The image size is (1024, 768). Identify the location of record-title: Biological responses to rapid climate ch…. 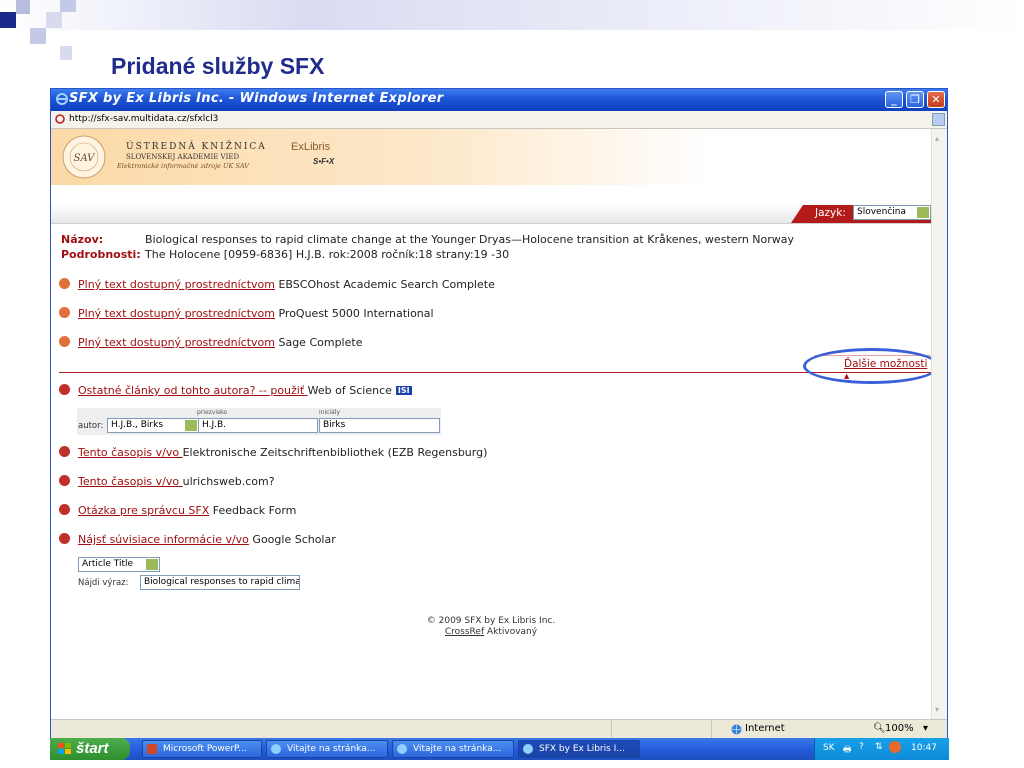
(470, 239).